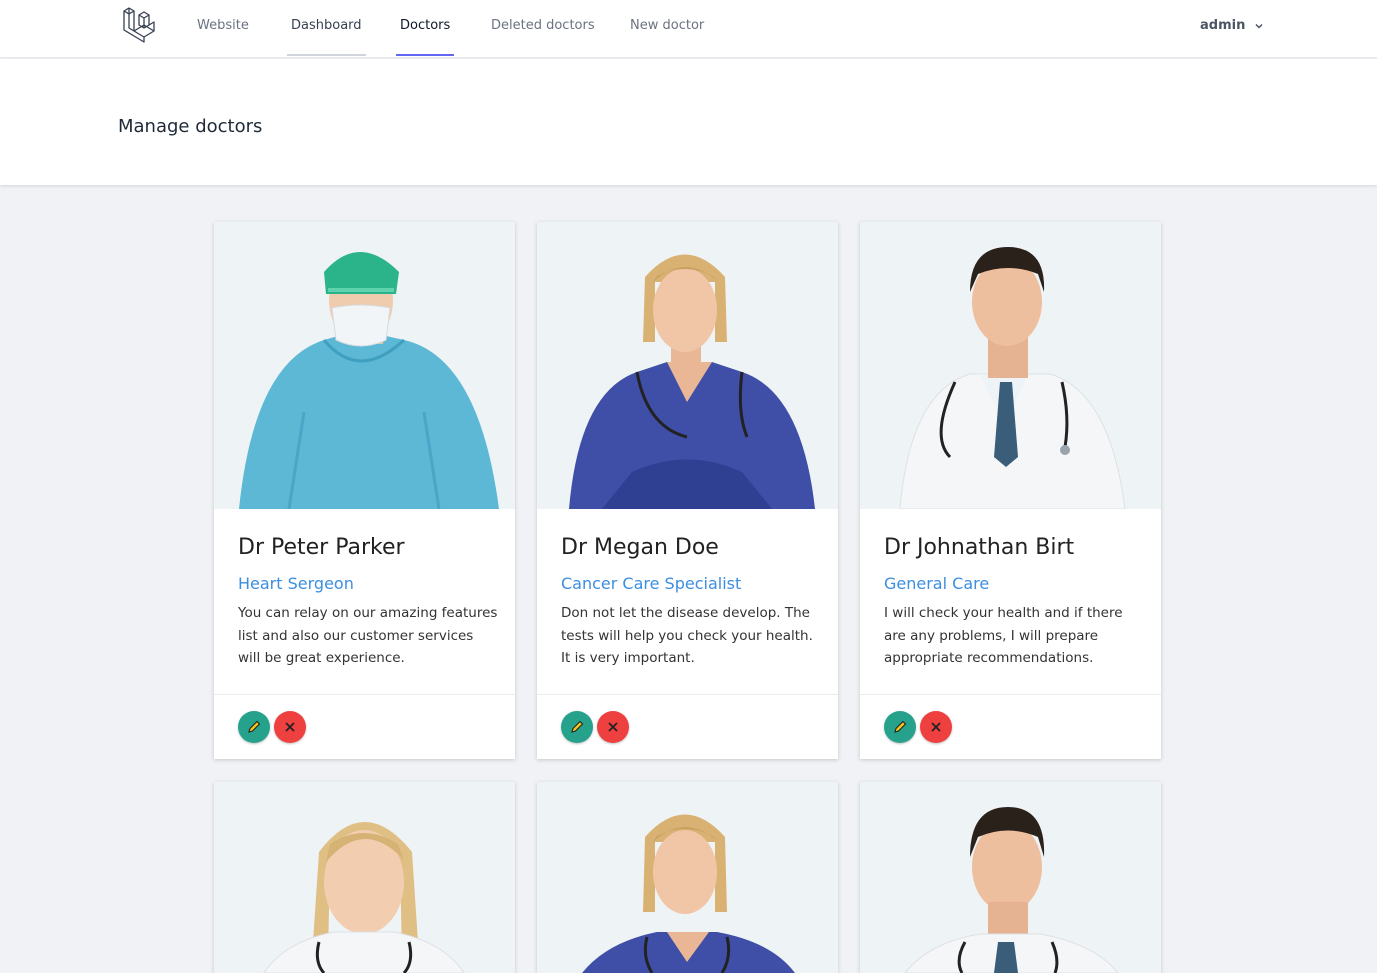 This screenshot has width=1377, height=973. What do you see at coordinates (190, 126) in the screenshot?
I see `page-title: Manage doctors` at bounding box center [190, 126].